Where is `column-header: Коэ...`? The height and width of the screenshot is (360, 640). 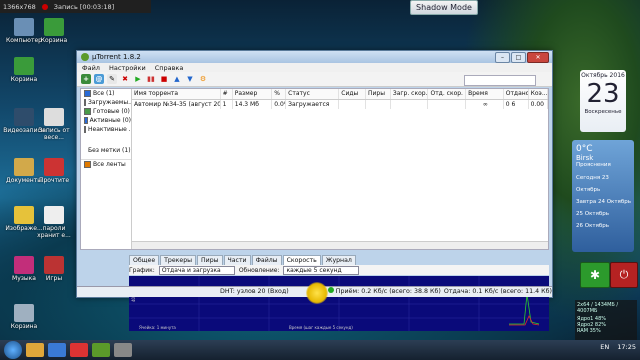
column-header: Коэ... is located at coordinates (538, 94).